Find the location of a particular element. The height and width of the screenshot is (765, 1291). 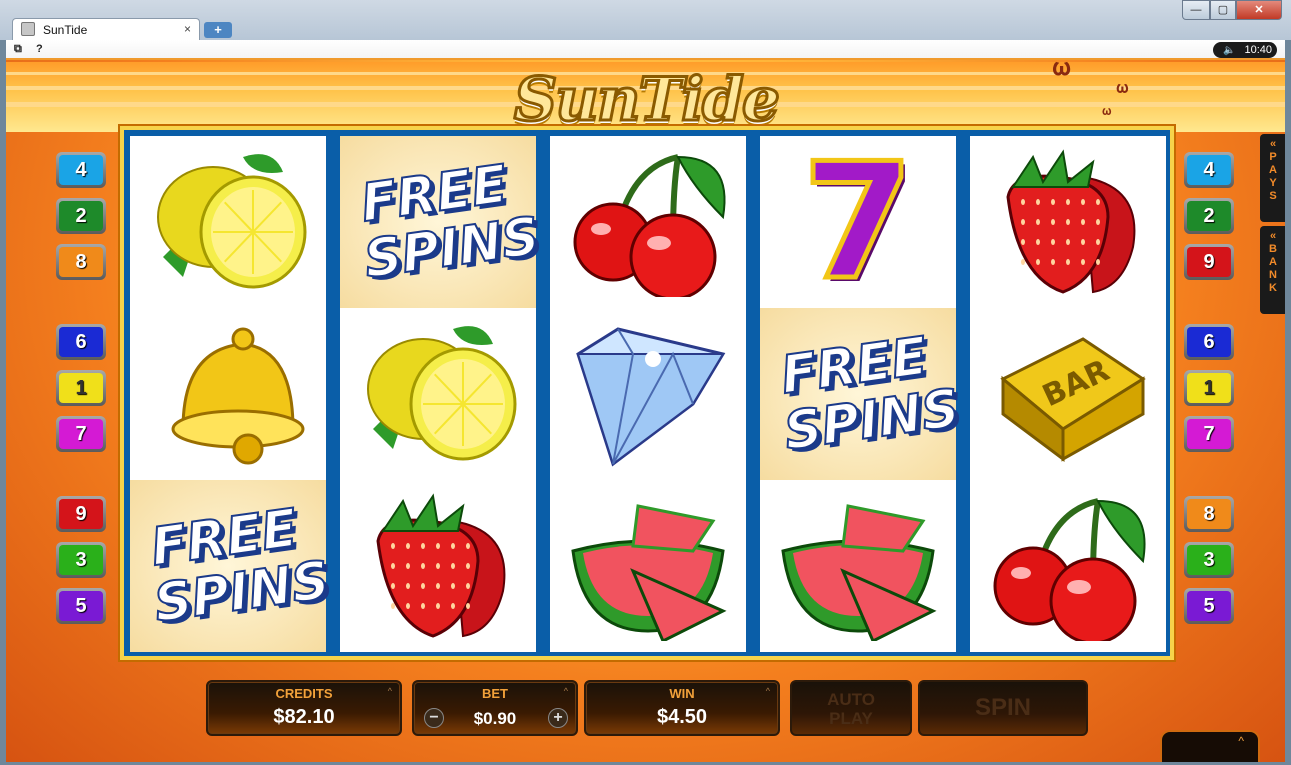

browser-tab: SunTide × is located at coordinates (106, 29).